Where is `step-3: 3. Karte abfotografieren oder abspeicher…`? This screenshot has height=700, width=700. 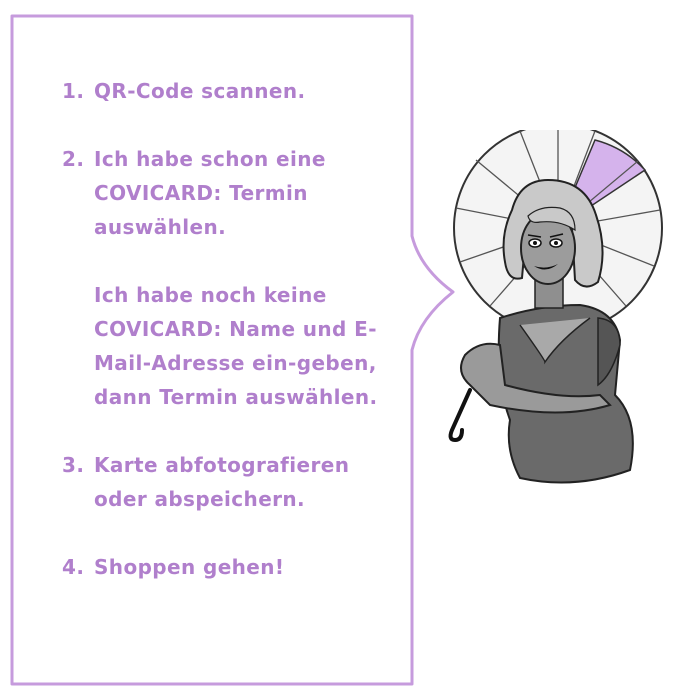 step-3: 3. Karte abfotografieren oder abspeicher… is located at coordinates (232, 482).